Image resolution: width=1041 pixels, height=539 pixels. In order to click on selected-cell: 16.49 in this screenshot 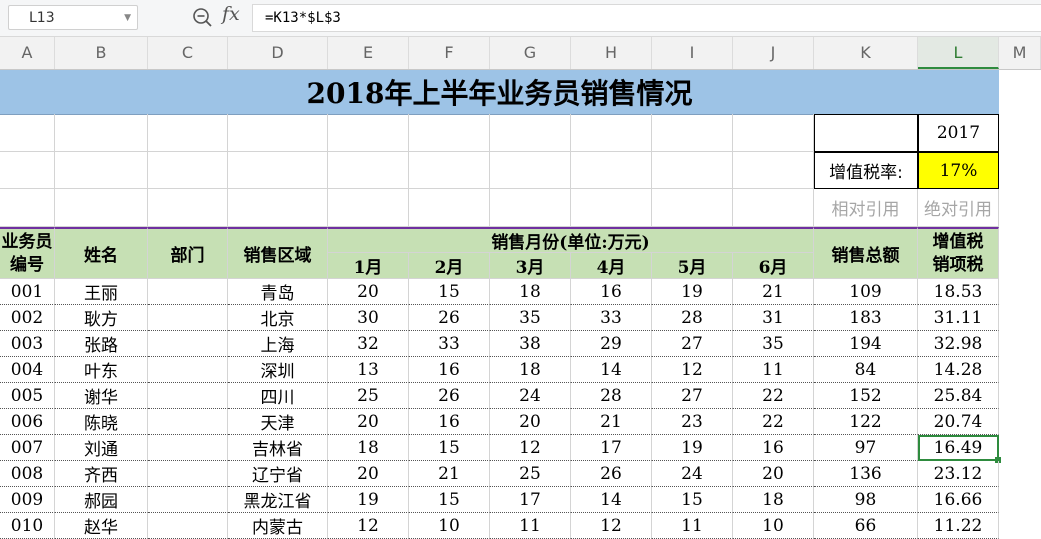, I will do `click(958, 448)`.